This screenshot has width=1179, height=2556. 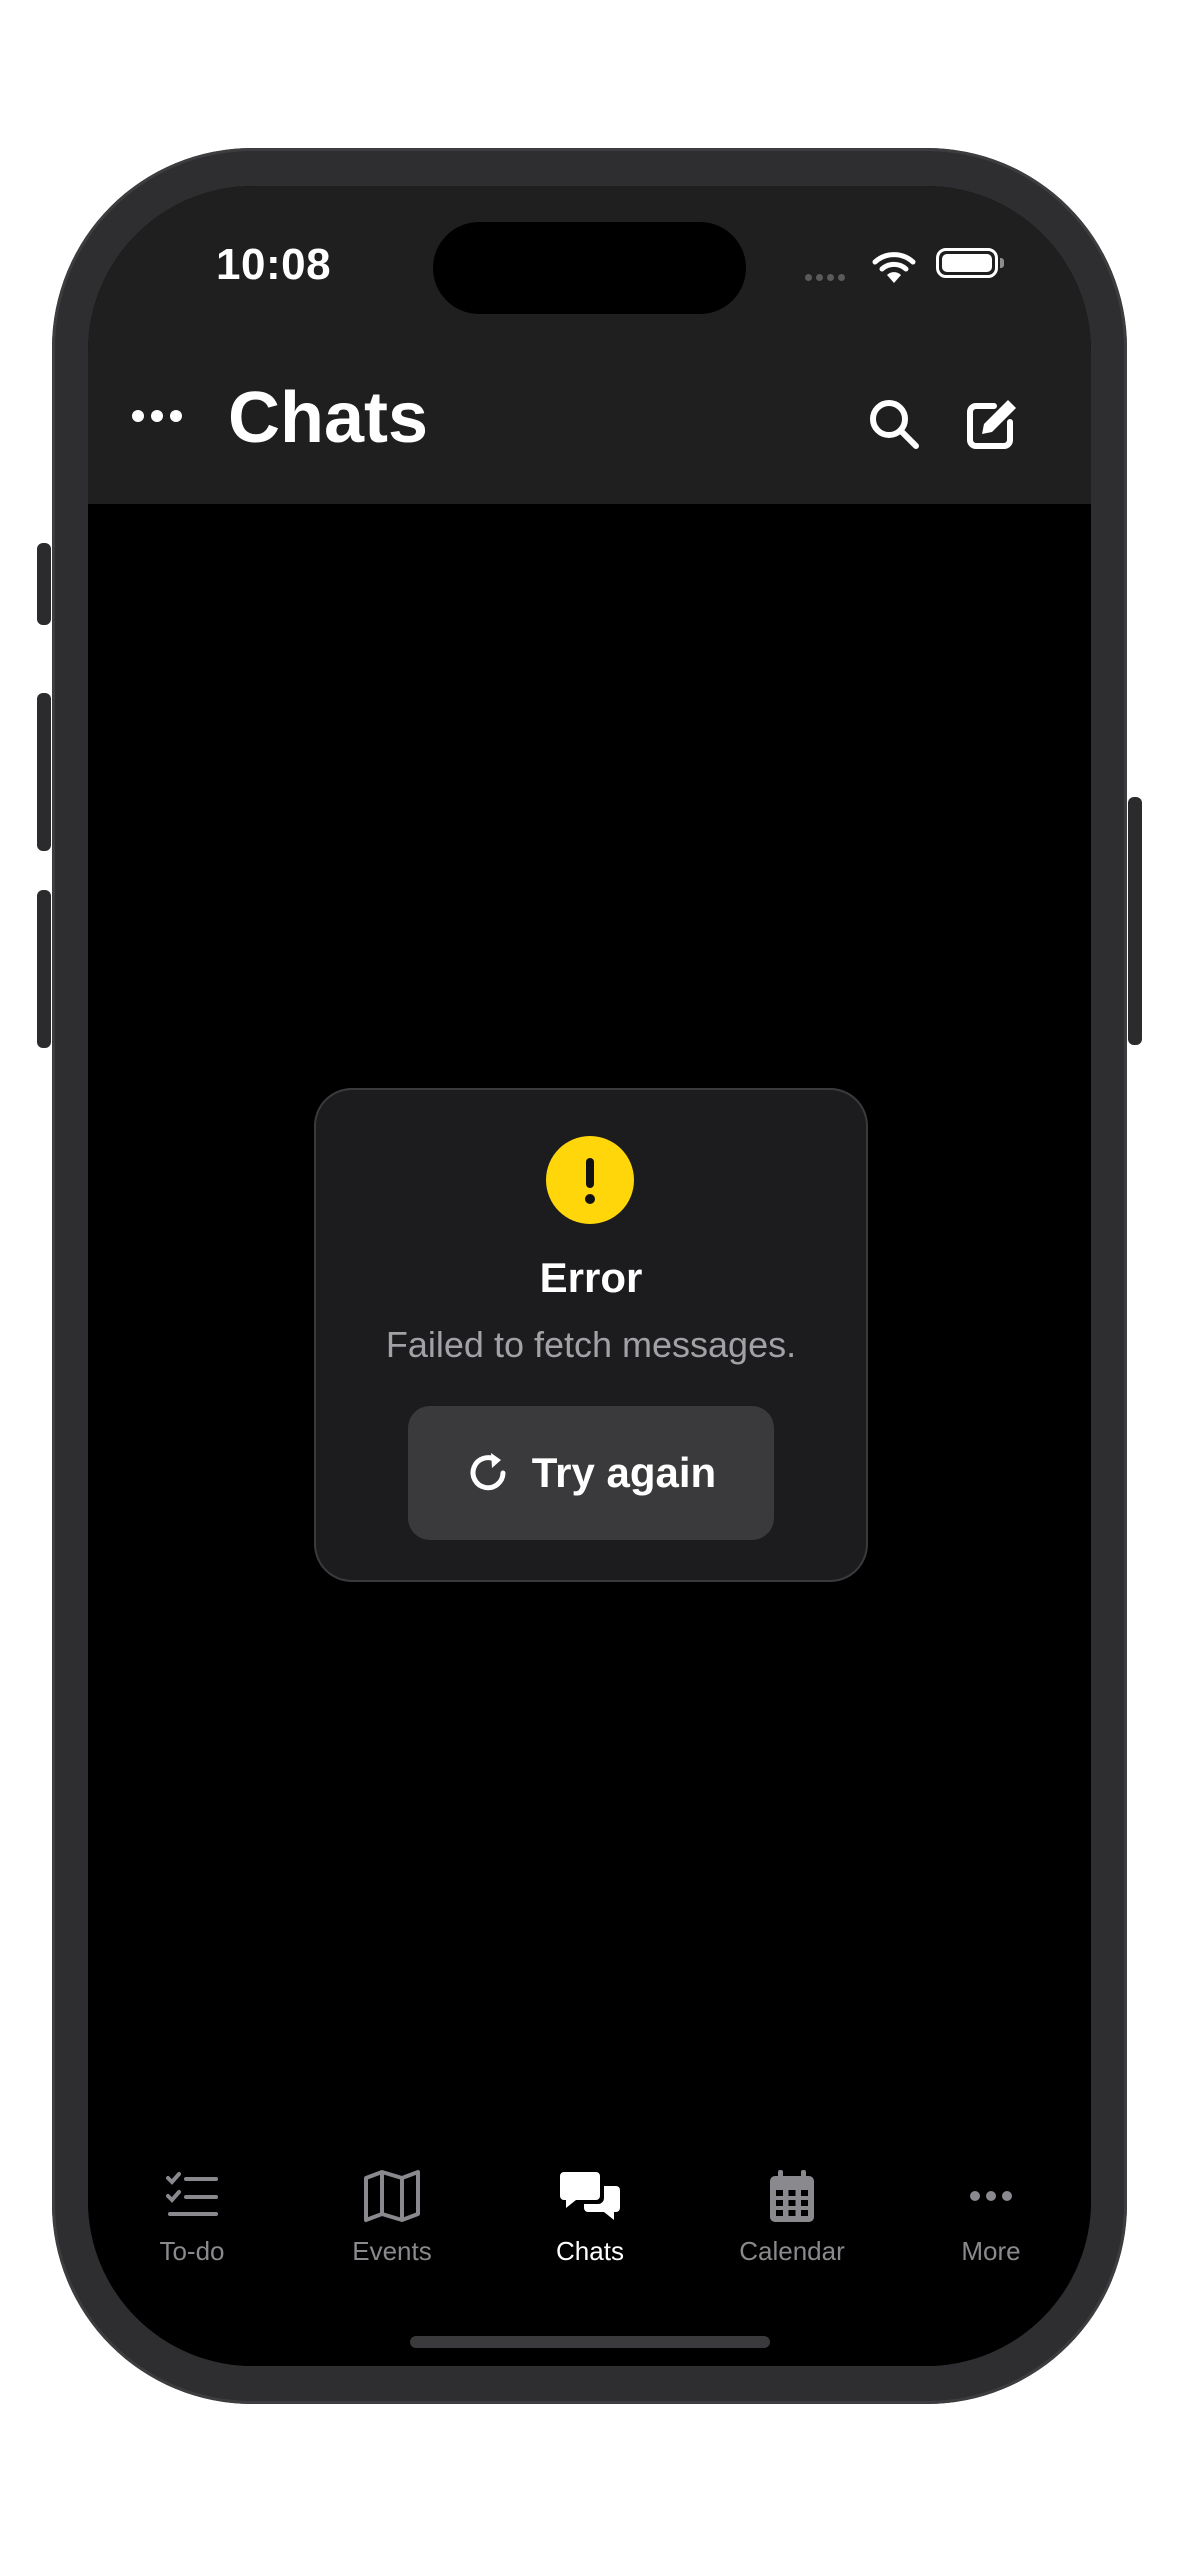 I want to click on battery-cap, so click(x=1002, y=263).